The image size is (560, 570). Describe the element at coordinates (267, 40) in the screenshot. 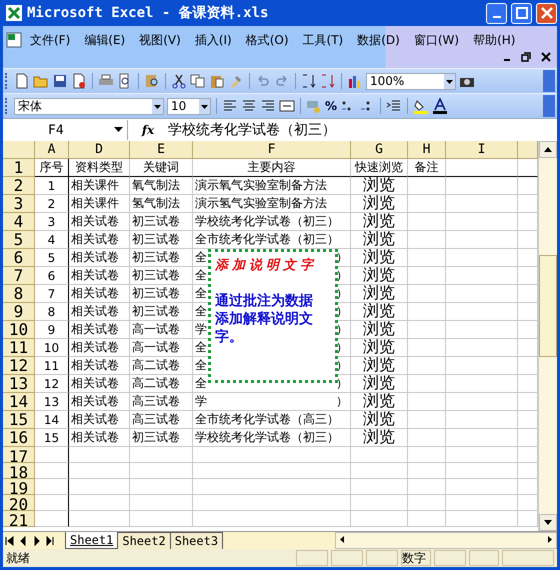

I see `menu-item: 格式(O)` at that location.